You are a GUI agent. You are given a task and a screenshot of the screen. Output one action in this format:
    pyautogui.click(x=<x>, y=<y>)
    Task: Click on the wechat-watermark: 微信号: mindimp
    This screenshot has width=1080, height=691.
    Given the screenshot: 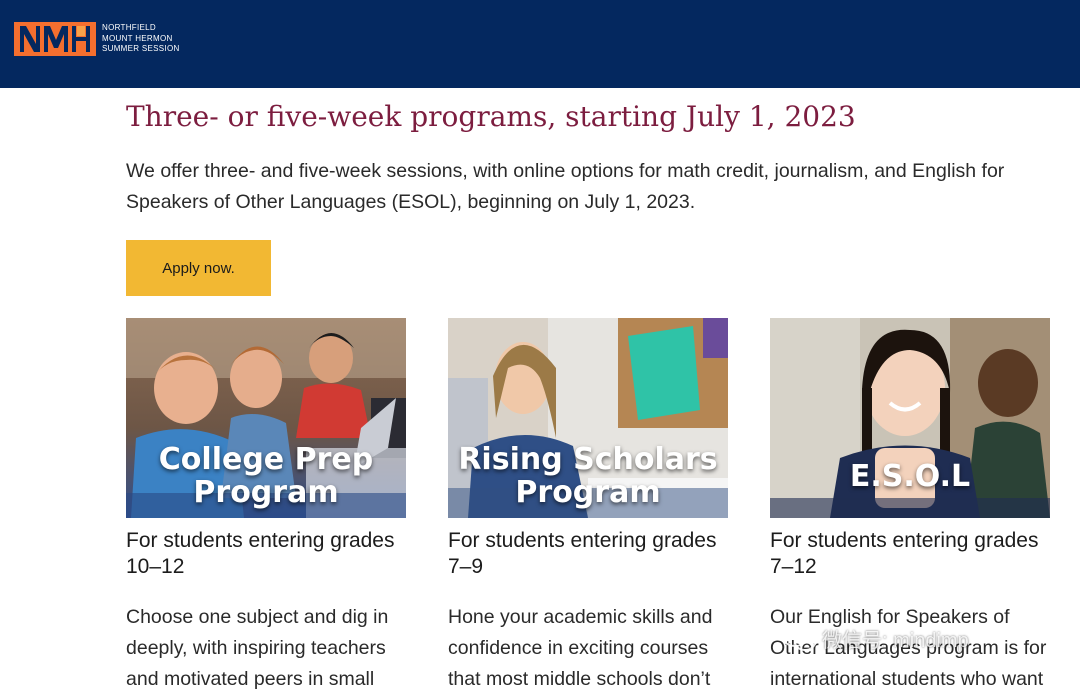 What is the action you would take?
    pyautogui.click(x=875, y=638)
    